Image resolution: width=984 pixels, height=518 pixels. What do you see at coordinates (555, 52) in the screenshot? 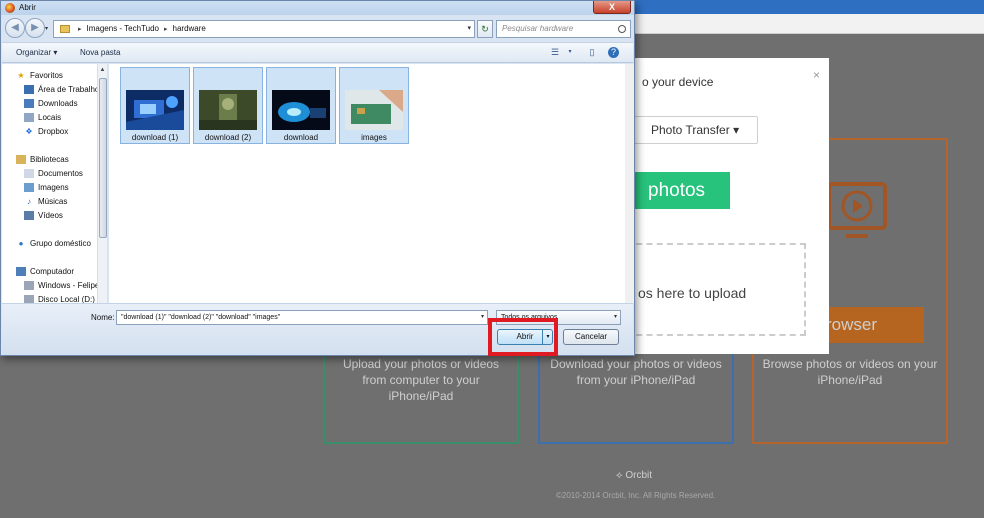
I see `view-options-icon: ☰` at bounding box center [555, 52].